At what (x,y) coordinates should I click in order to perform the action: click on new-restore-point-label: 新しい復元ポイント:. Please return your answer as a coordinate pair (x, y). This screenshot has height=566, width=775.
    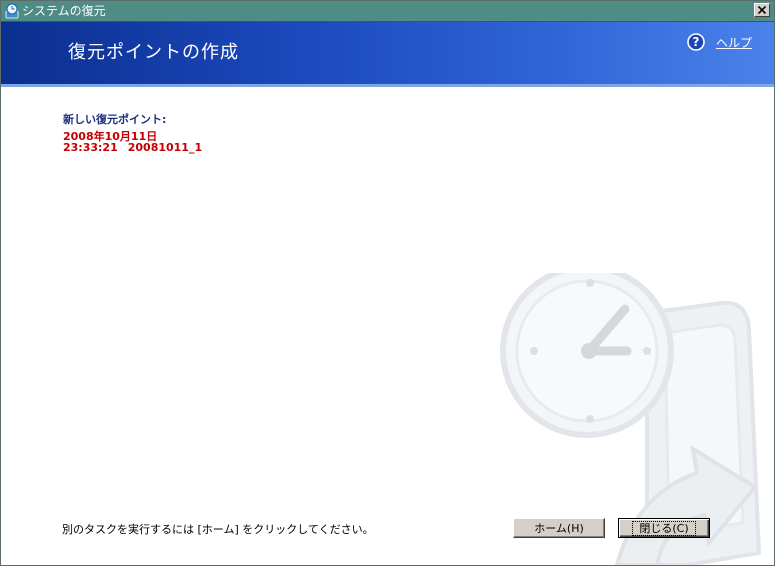
    Looking at the image, I should click on (115, 119).